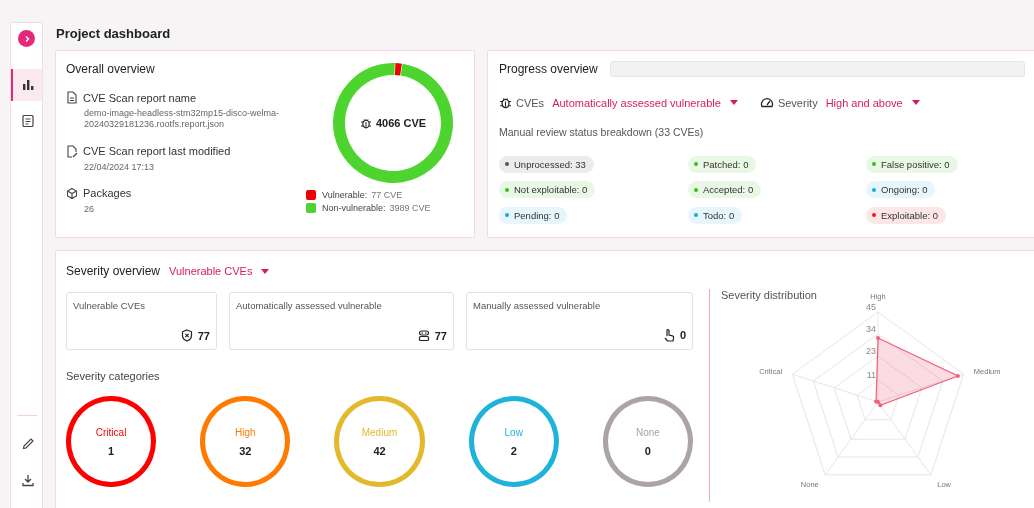 Image resolution: width=1034 pixels, height=508 pixels. I want to click on page-title: Project dashboard, so click(114, 33).